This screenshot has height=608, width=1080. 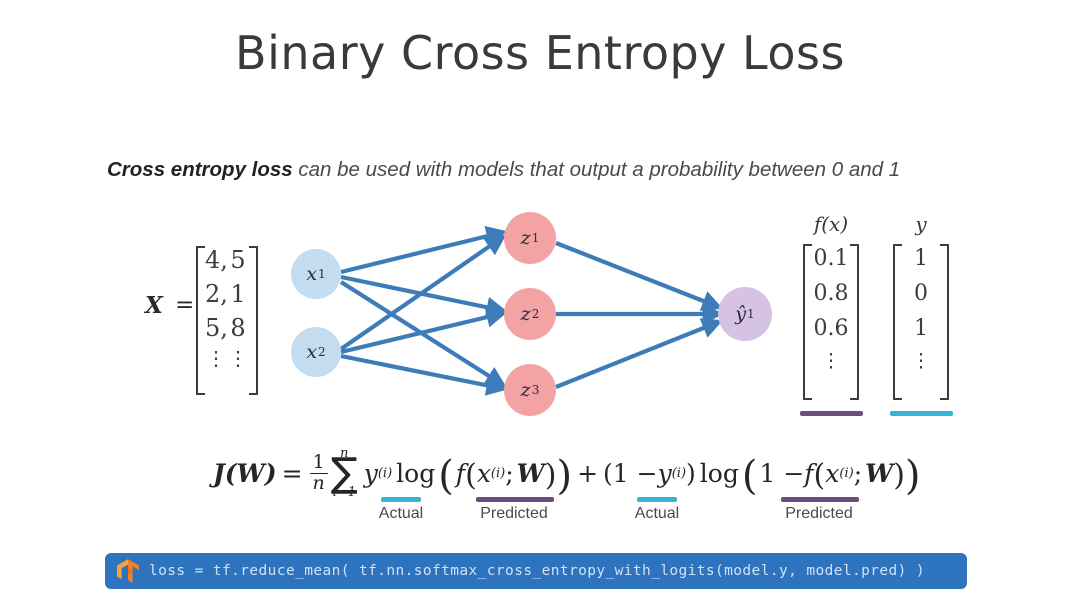 I want to click on formula-fraction: 1 n, so click(x=318, y=473).